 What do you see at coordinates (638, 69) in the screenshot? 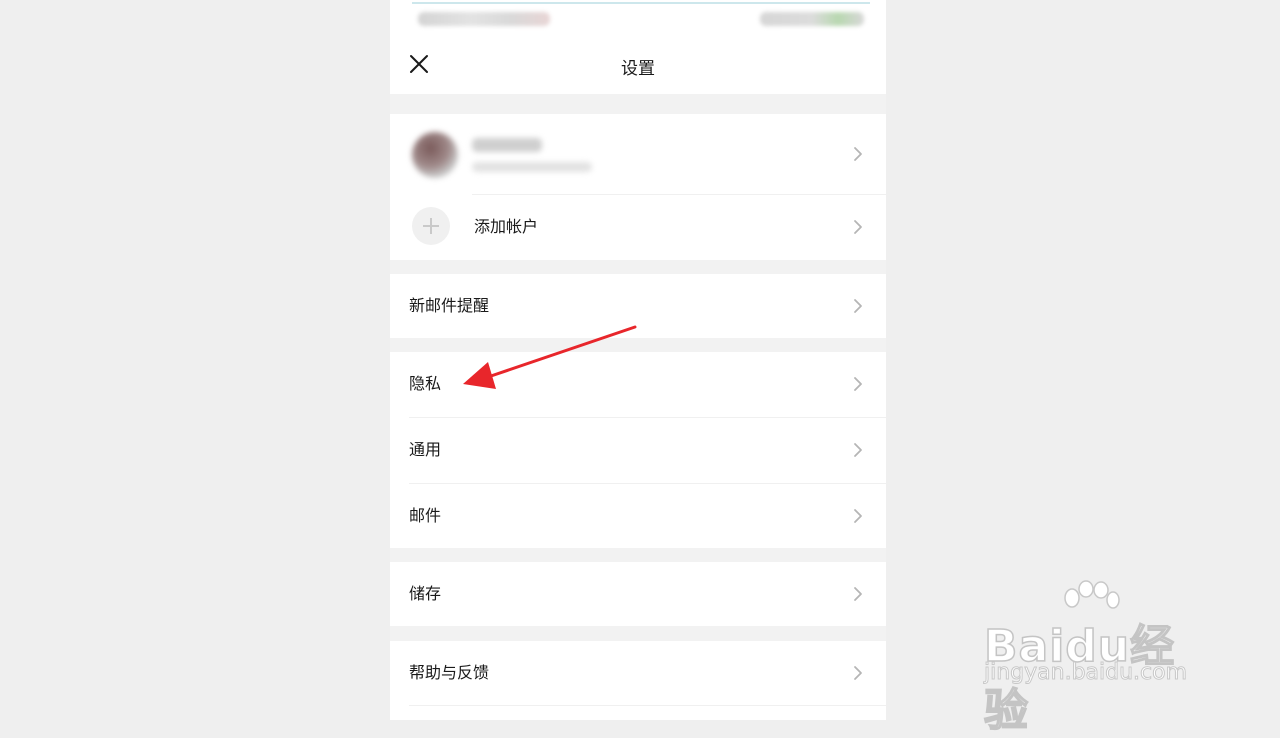
I see `page-title: 设置` at bounding box center [638, 69].